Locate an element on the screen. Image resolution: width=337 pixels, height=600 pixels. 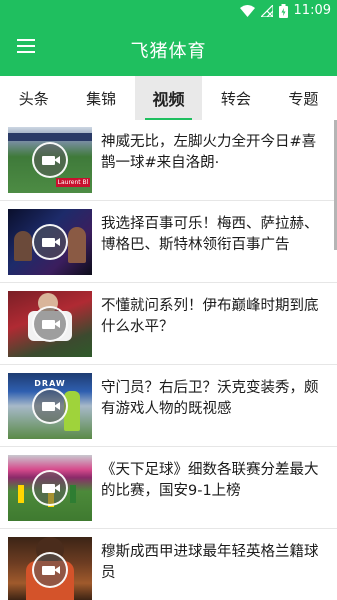
tab-transfers: 转会 is located at coordinates (235, 98).